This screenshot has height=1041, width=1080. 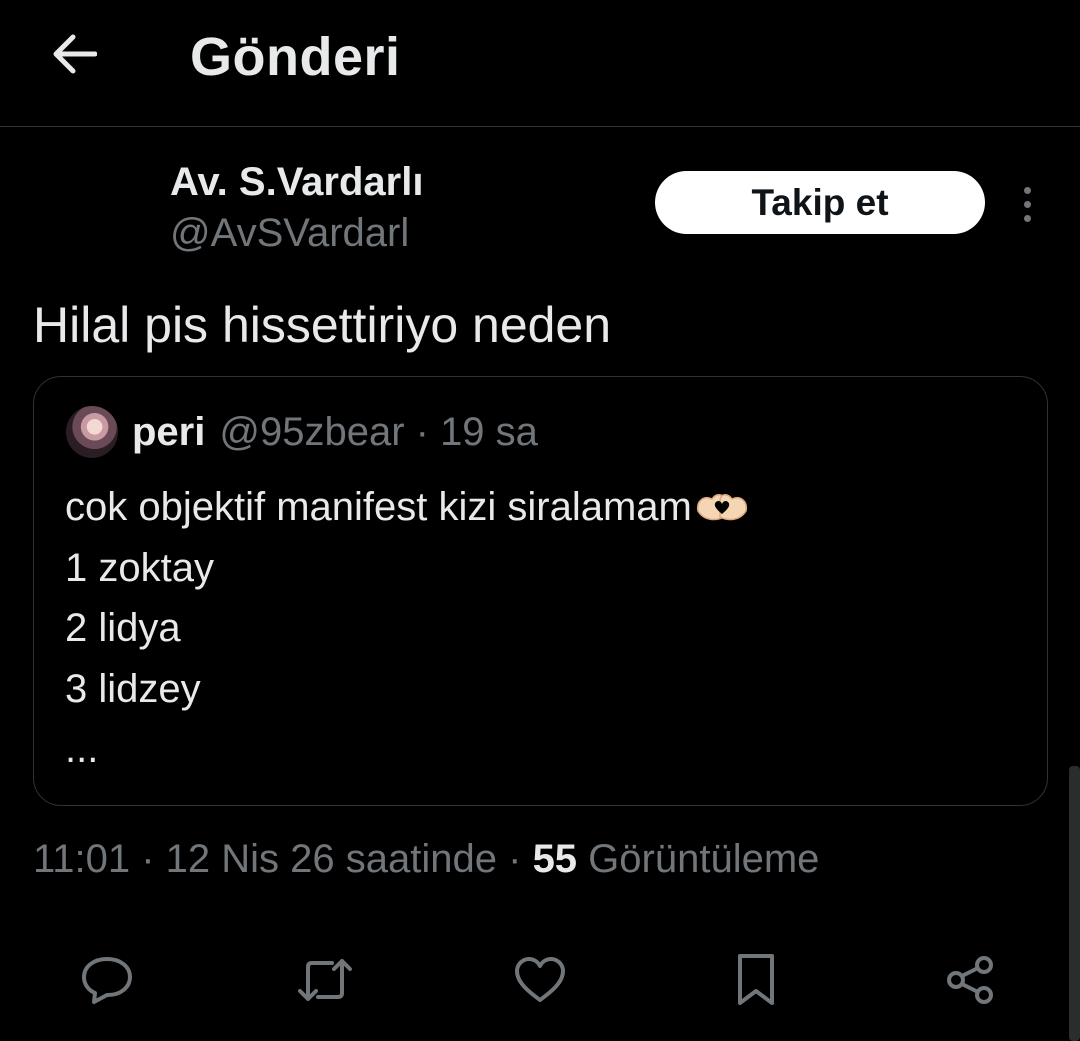 I want to click on quoted-author-name: peri, so click(x=169, y=431).